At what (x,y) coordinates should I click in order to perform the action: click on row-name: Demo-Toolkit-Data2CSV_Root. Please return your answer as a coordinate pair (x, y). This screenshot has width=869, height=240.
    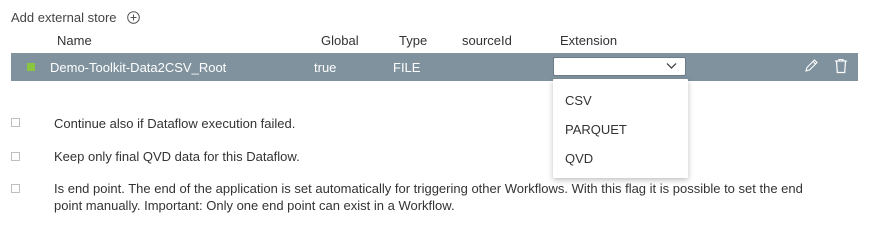
    Looking at the image, I should click on (138, 67).